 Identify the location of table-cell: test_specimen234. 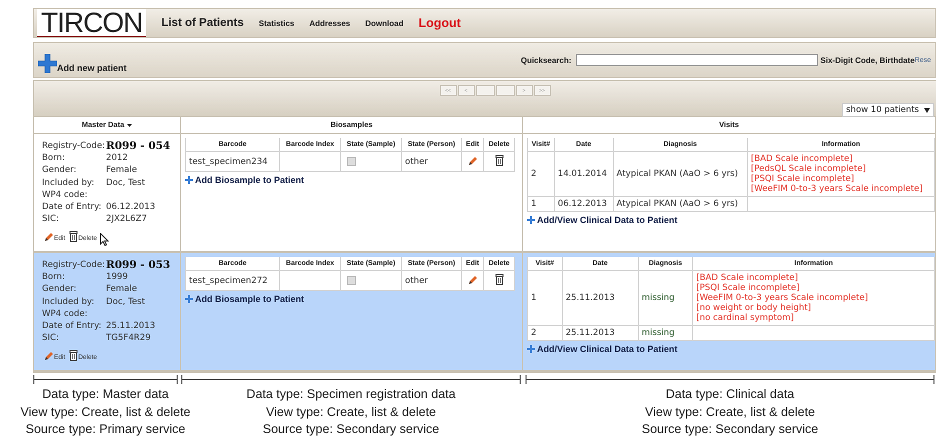
(233, 162).